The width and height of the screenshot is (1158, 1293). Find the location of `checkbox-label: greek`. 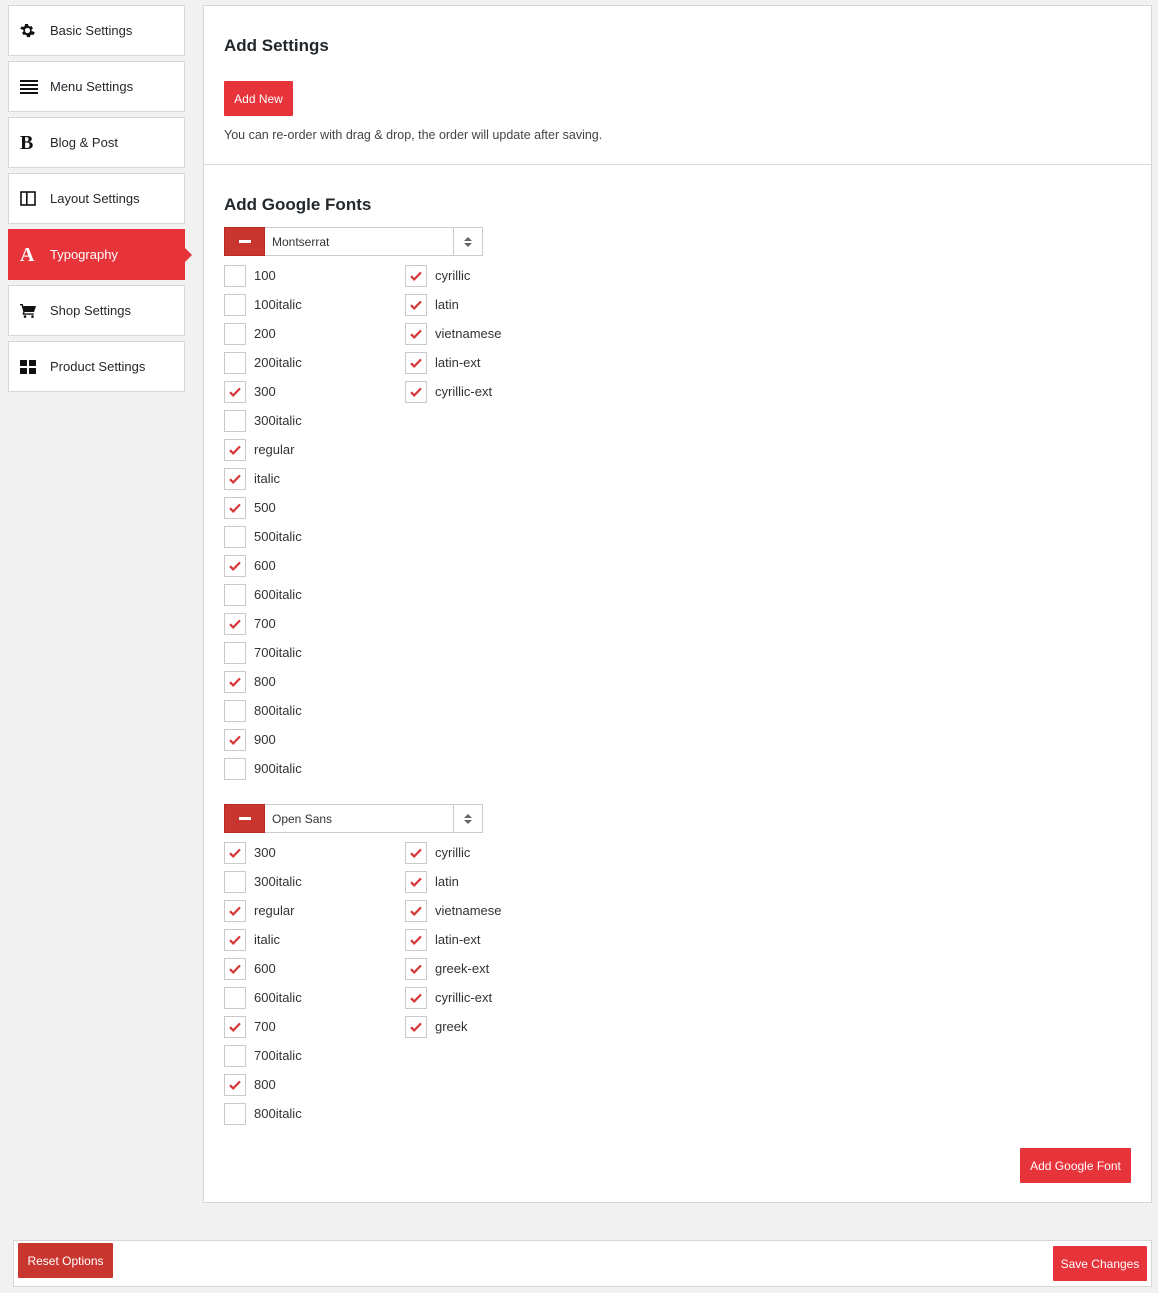

checkbox-label: greek is located at coordinates (451, 1026).